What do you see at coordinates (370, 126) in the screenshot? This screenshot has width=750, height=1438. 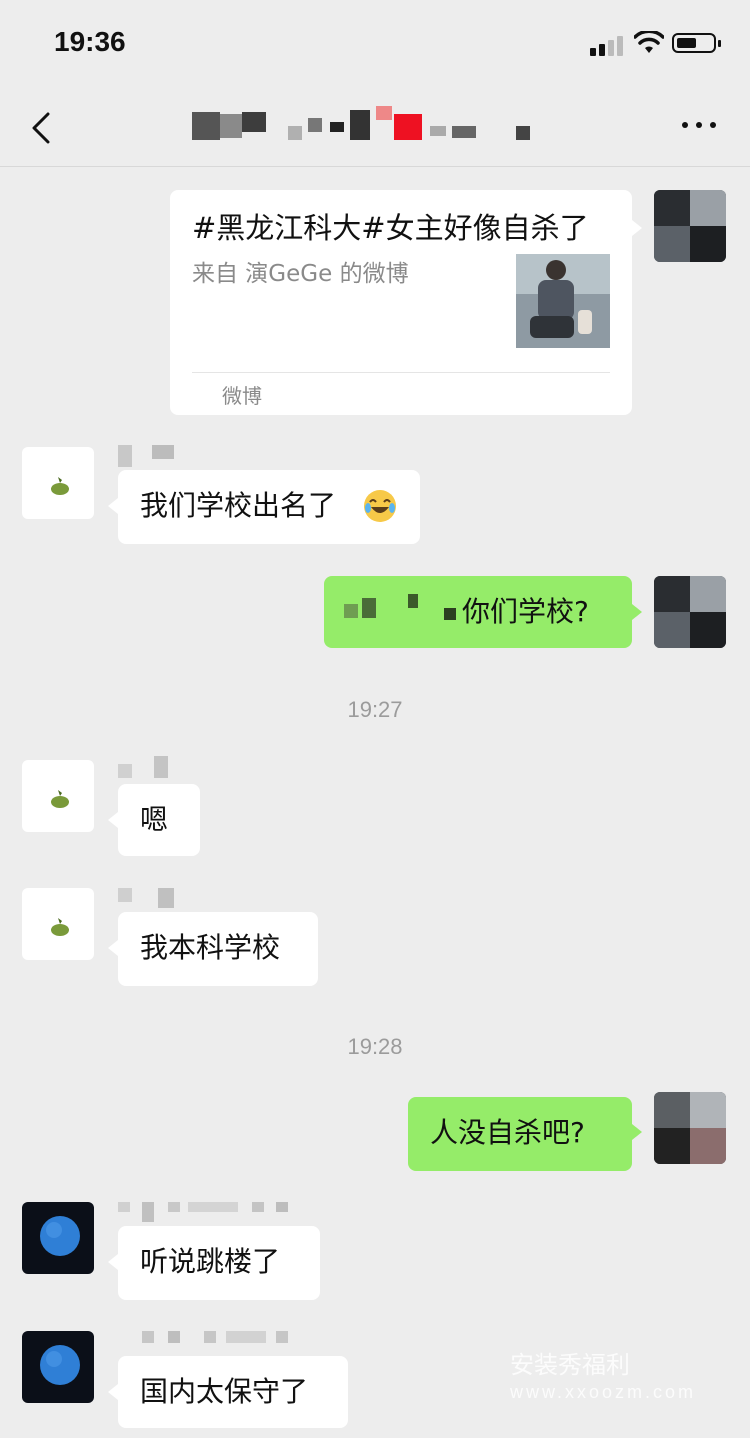 I see `chat-title-pixelated` at bounding box center [370, 126].